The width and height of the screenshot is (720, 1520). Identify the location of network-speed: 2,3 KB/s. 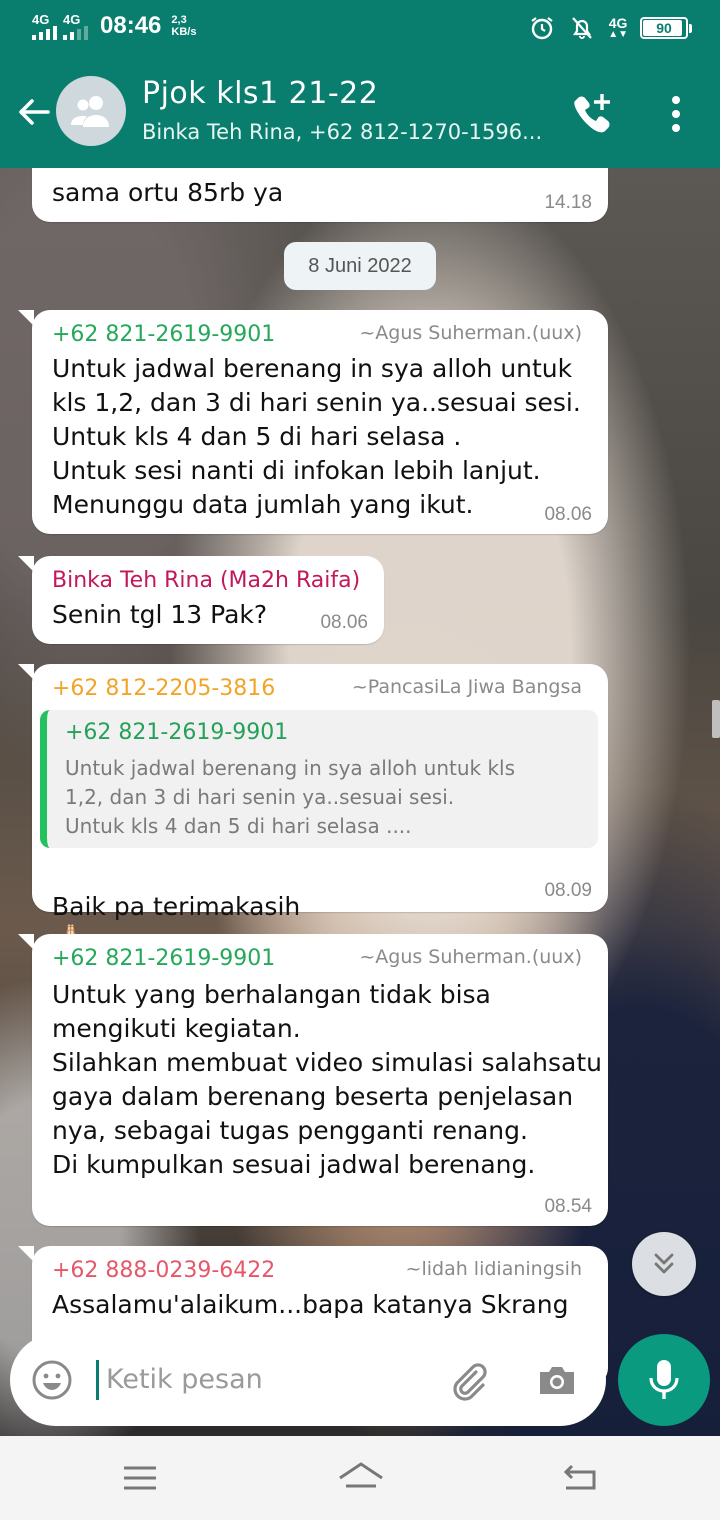
(184, 25).